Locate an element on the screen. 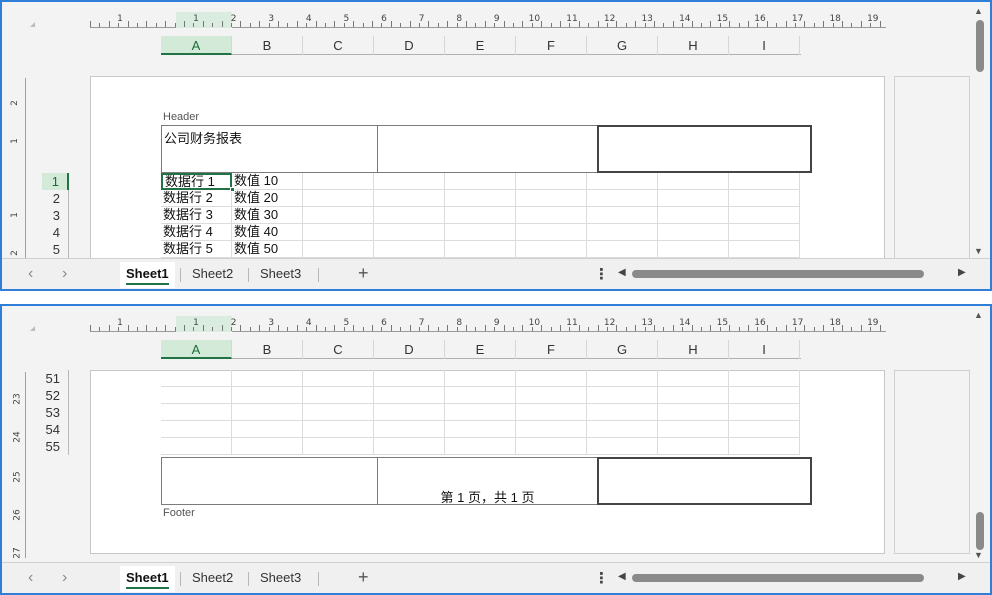 This screenshot has height=595, width=992. cell-d54 is located at coordinates (409, 429).